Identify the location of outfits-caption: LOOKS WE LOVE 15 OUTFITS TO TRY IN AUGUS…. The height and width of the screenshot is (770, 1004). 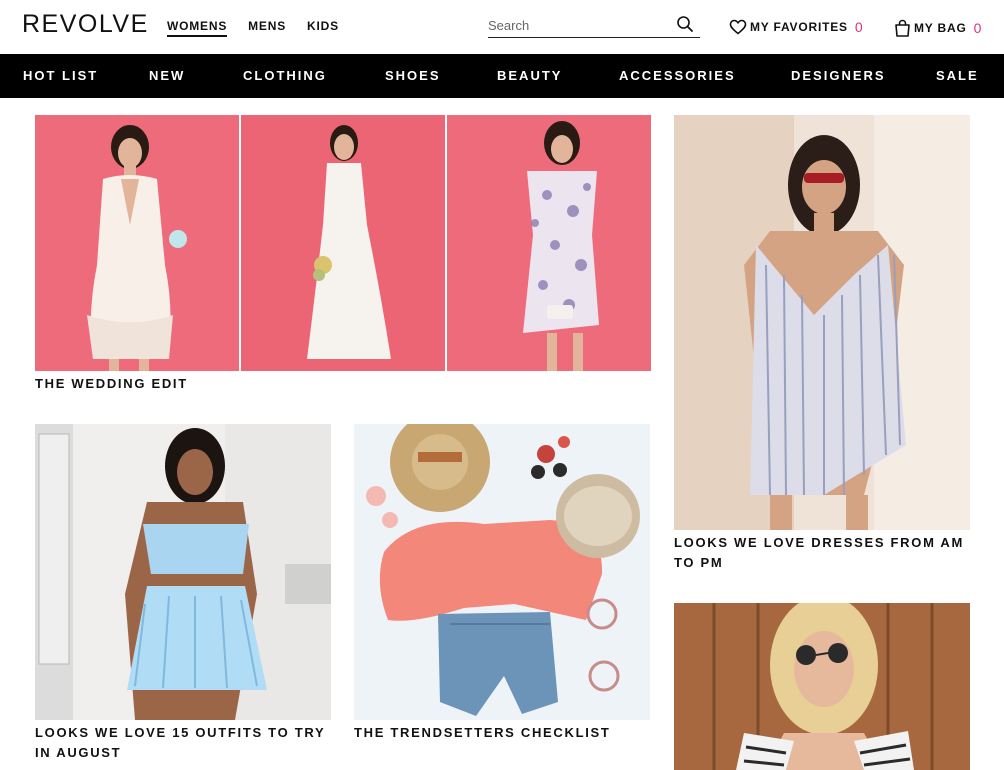
(180, 743).